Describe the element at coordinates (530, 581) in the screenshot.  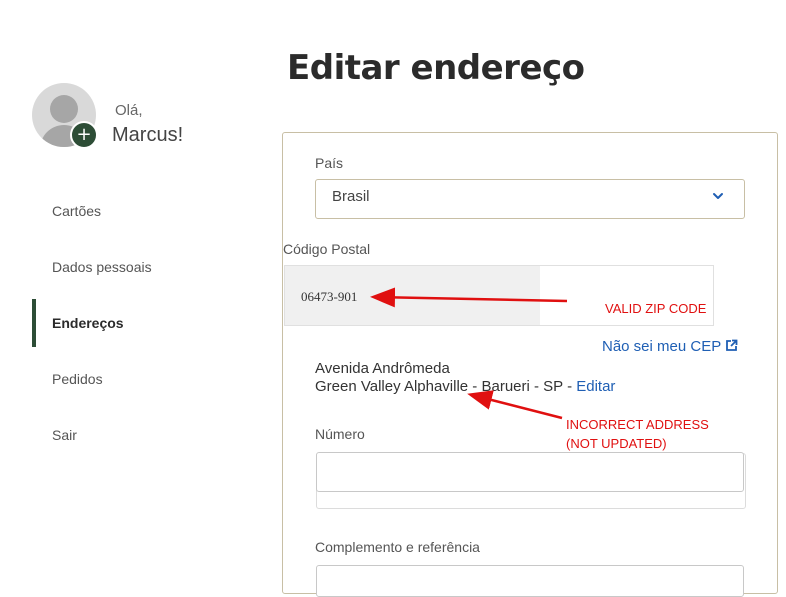
I see `complement-field` at that location.